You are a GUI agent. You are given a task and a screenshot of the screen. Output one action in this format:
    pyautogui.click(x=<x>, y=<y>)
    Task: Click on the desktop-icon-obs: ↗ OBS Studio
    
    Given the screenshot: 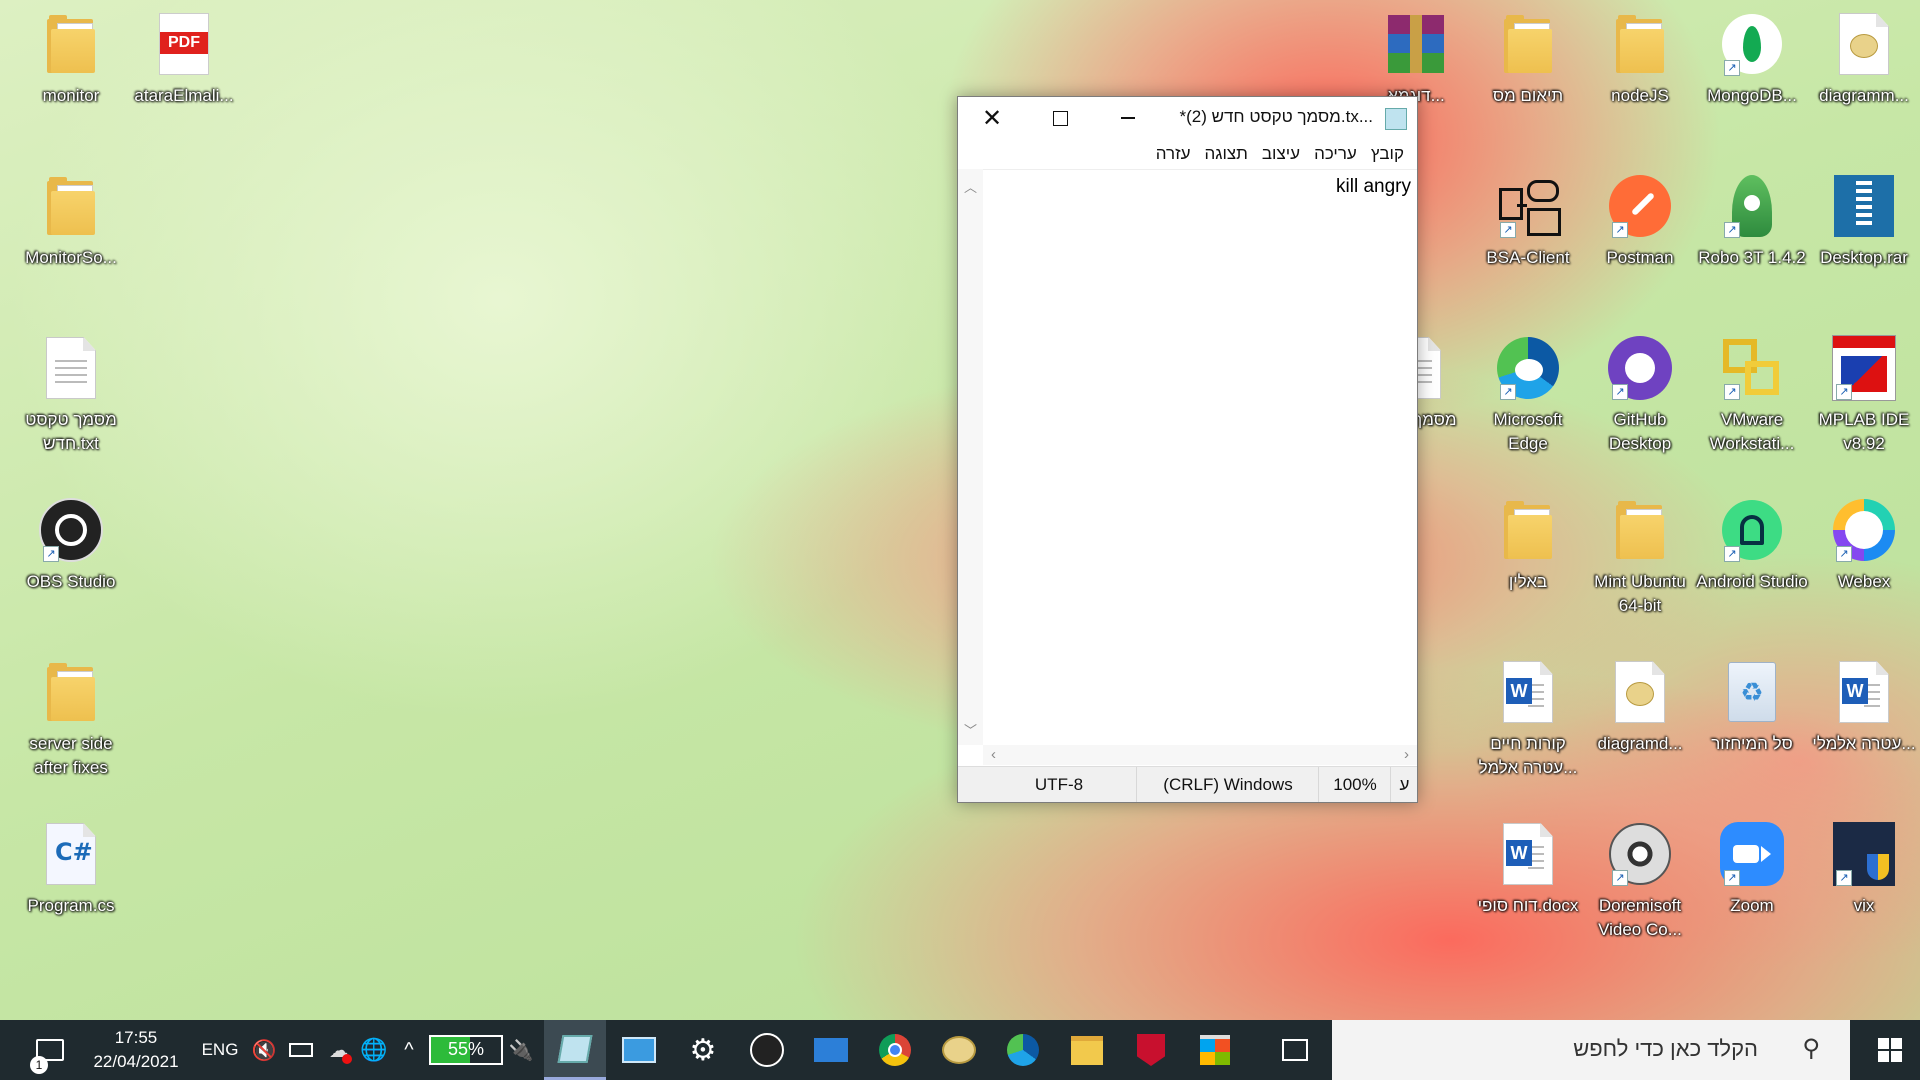 What is the action you would take?
    pyautogui.click(x=71, y=546)
    